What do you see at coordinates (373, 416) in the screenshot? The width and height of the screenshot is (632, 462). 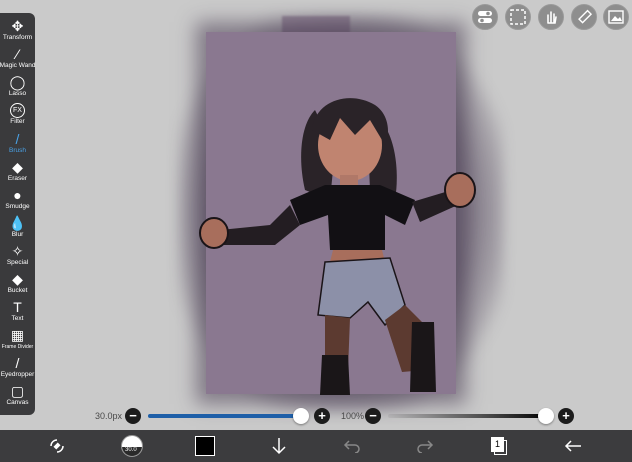 I see `opacity-decrease-button: −` at bounding box center [373, 416].